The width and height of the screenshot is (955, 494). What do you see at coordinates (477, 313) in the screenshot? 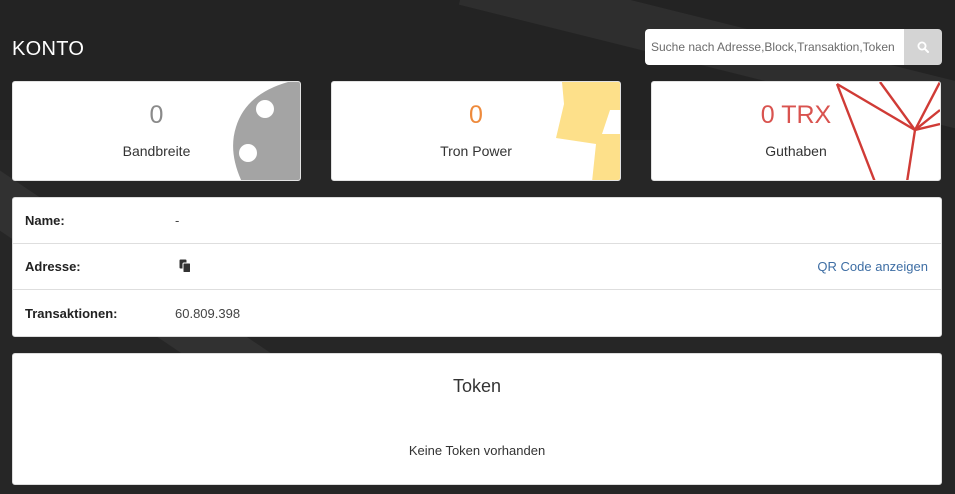
I see `info-row-transactions: Transaktionen: 60.809.398` at bounding box center [477, 313].